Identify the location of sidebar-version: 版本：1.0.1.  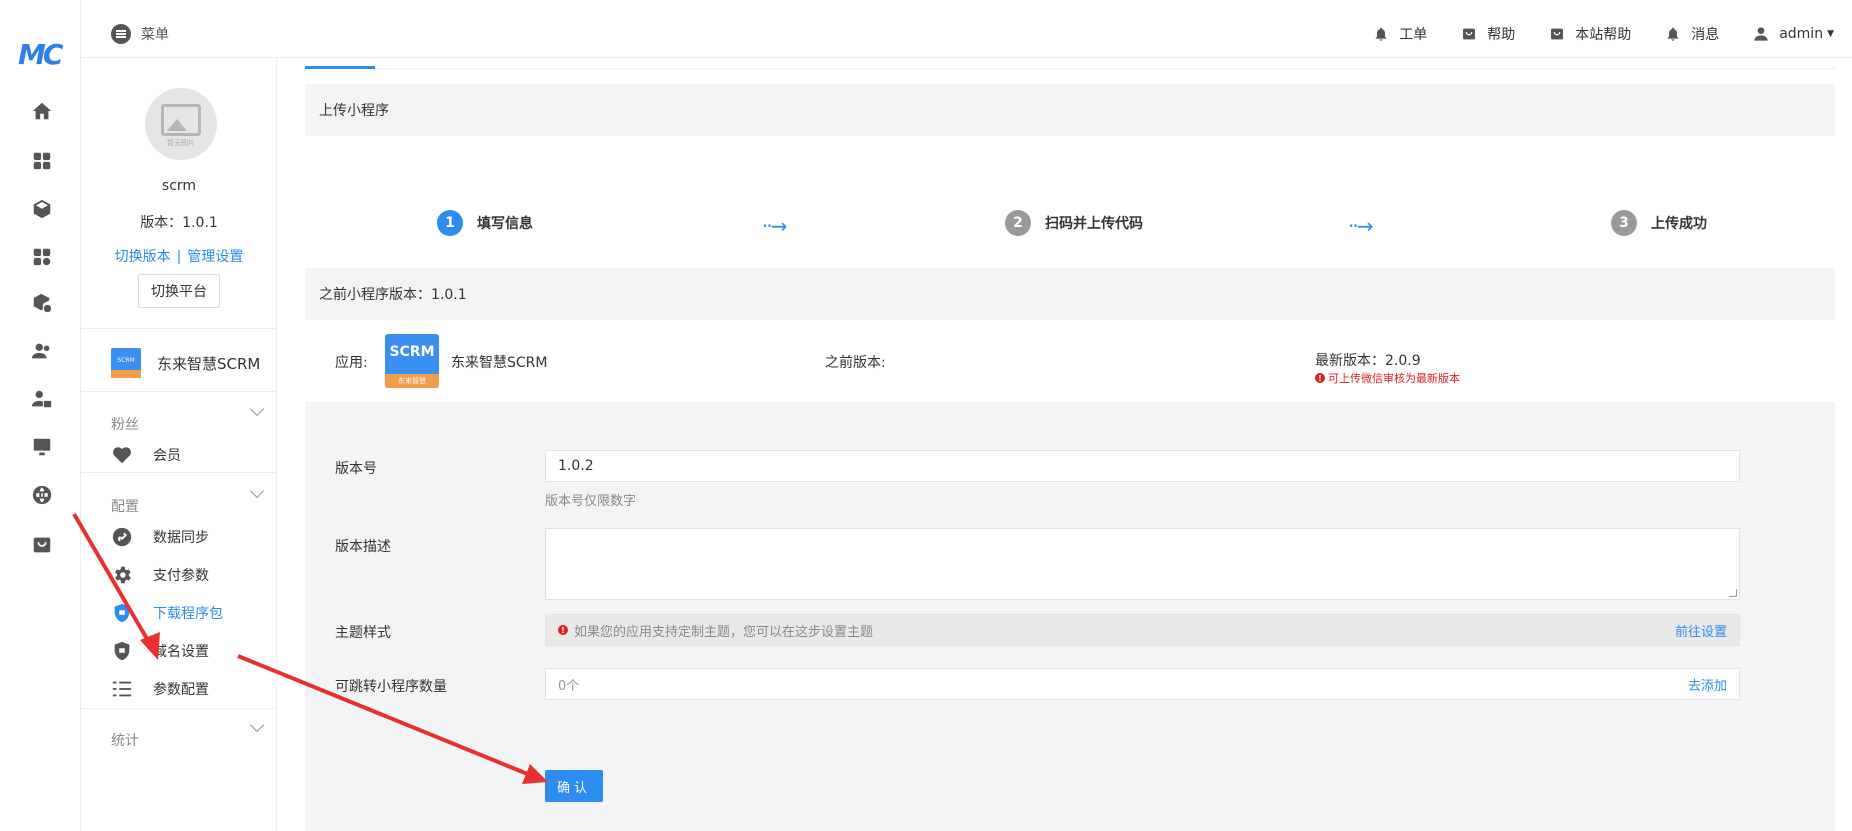
(179, 223).